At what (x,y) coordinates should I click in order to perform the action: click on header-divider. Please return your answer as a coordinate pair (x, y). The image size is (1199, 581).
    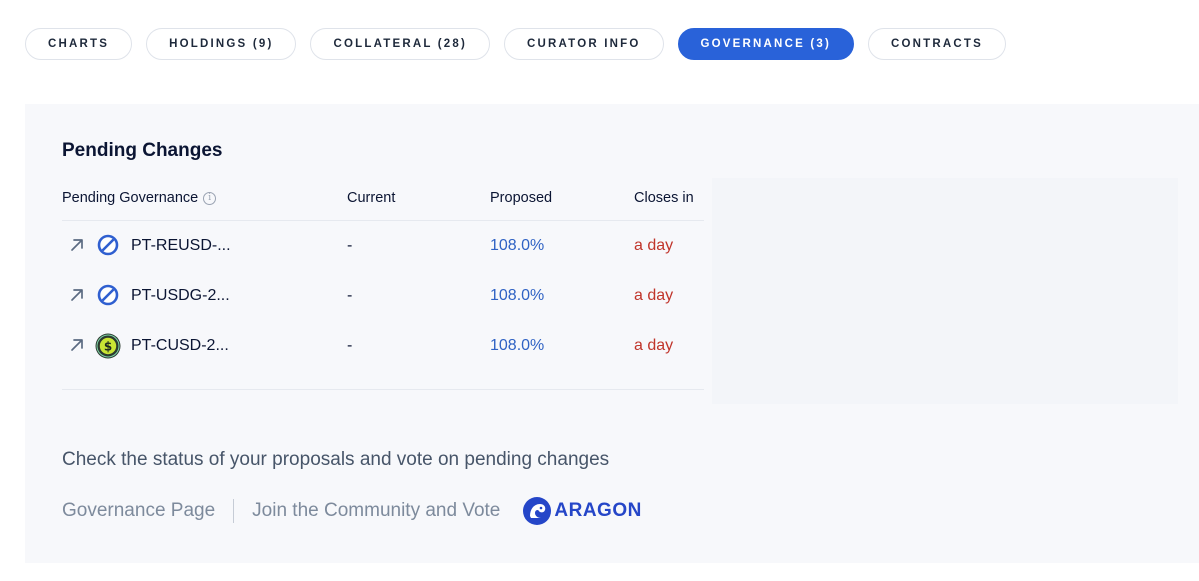
    Looking at the image, I should click on (383, 220).